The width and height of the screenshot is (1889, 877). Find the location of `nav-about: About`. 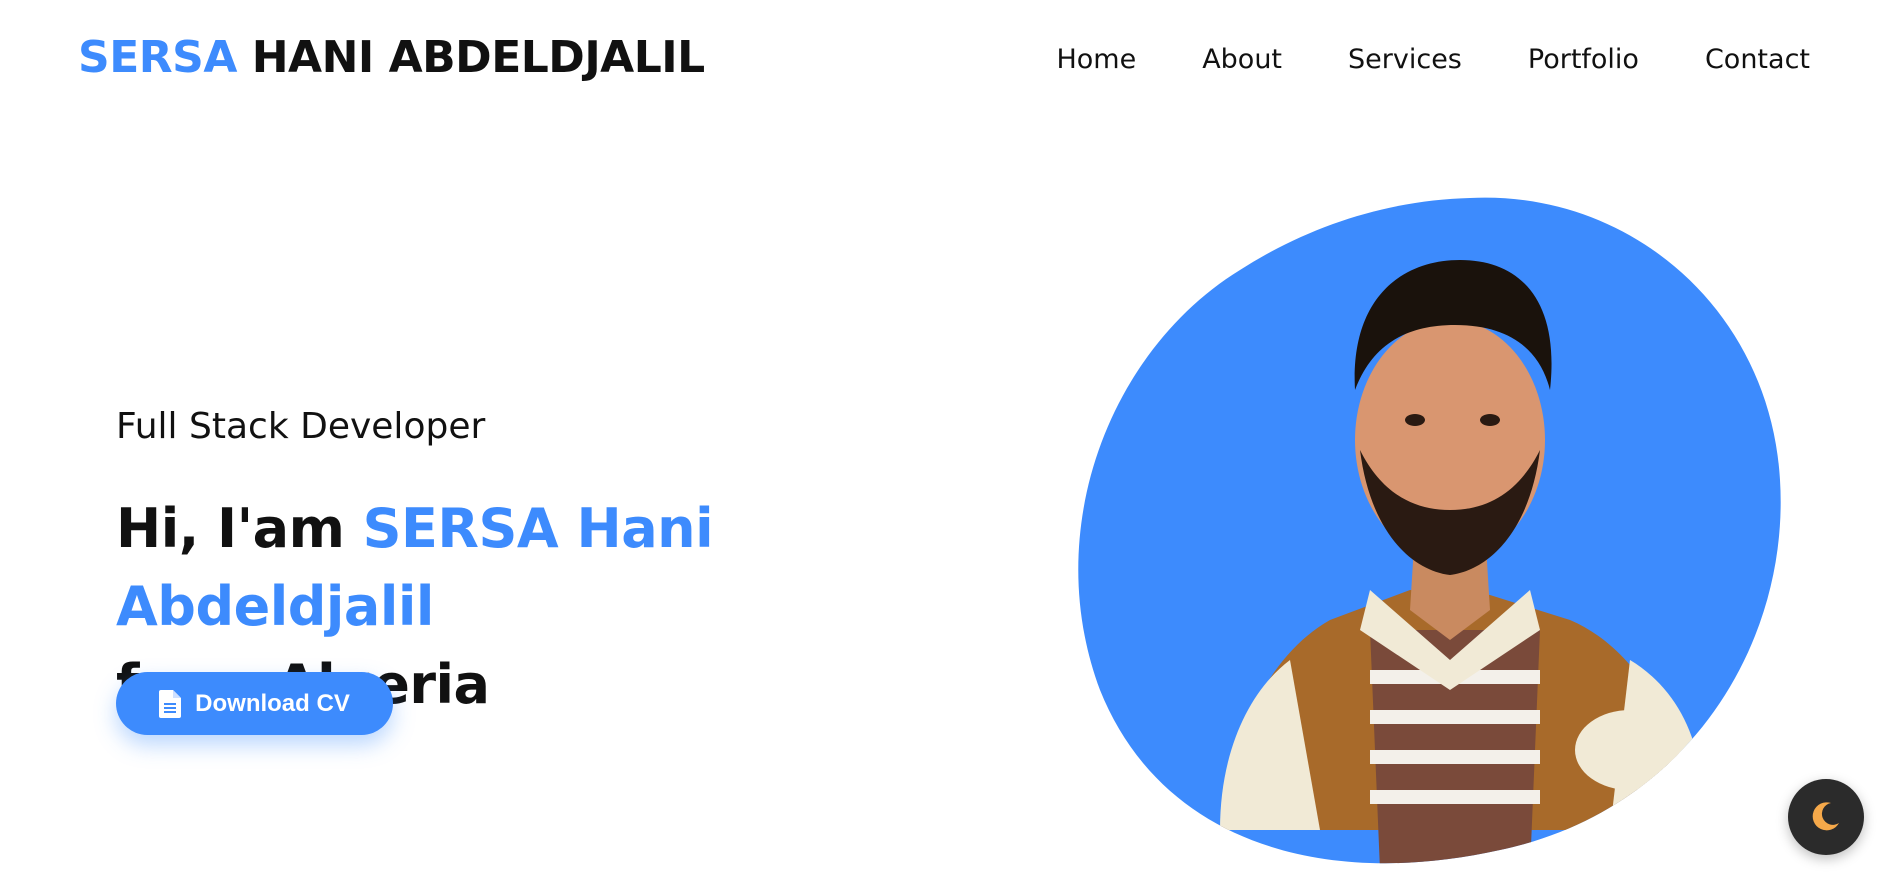

nav-about: About is located at coordinates (1242, 59).